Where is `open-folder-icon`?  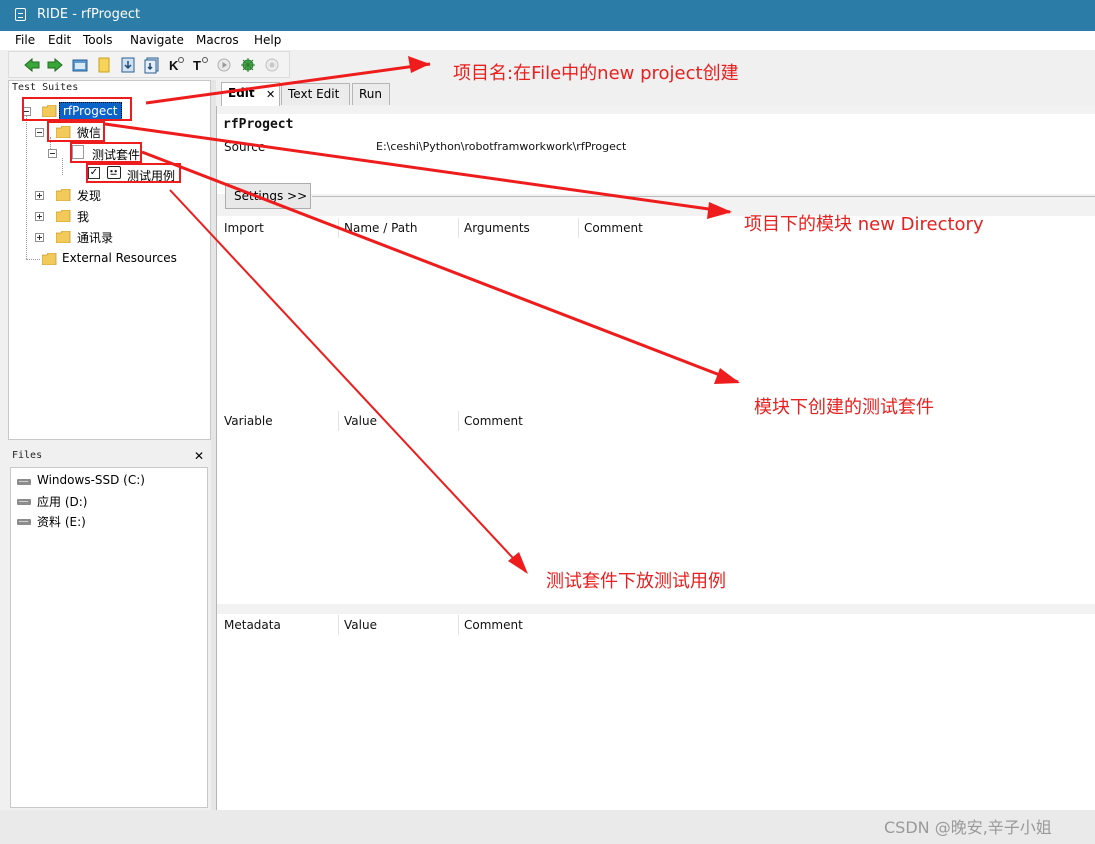 open-folder-icon is located at coordinates (80, 65).